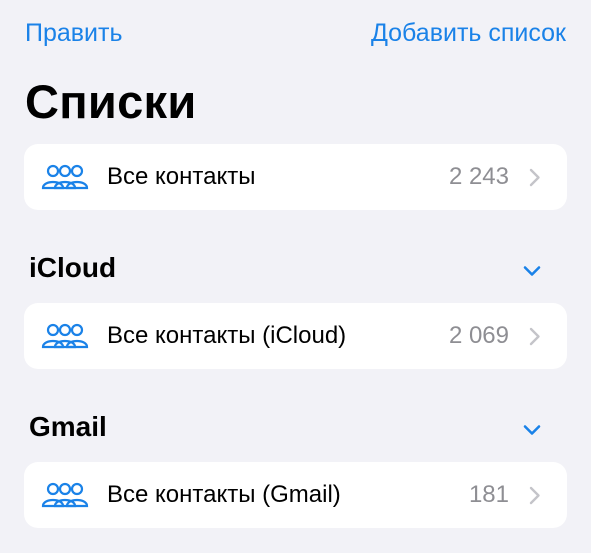  What do you see at coordinates (488, 494) in the screenshot?
I see `row-count: 181` at bounding box center [488, 494].